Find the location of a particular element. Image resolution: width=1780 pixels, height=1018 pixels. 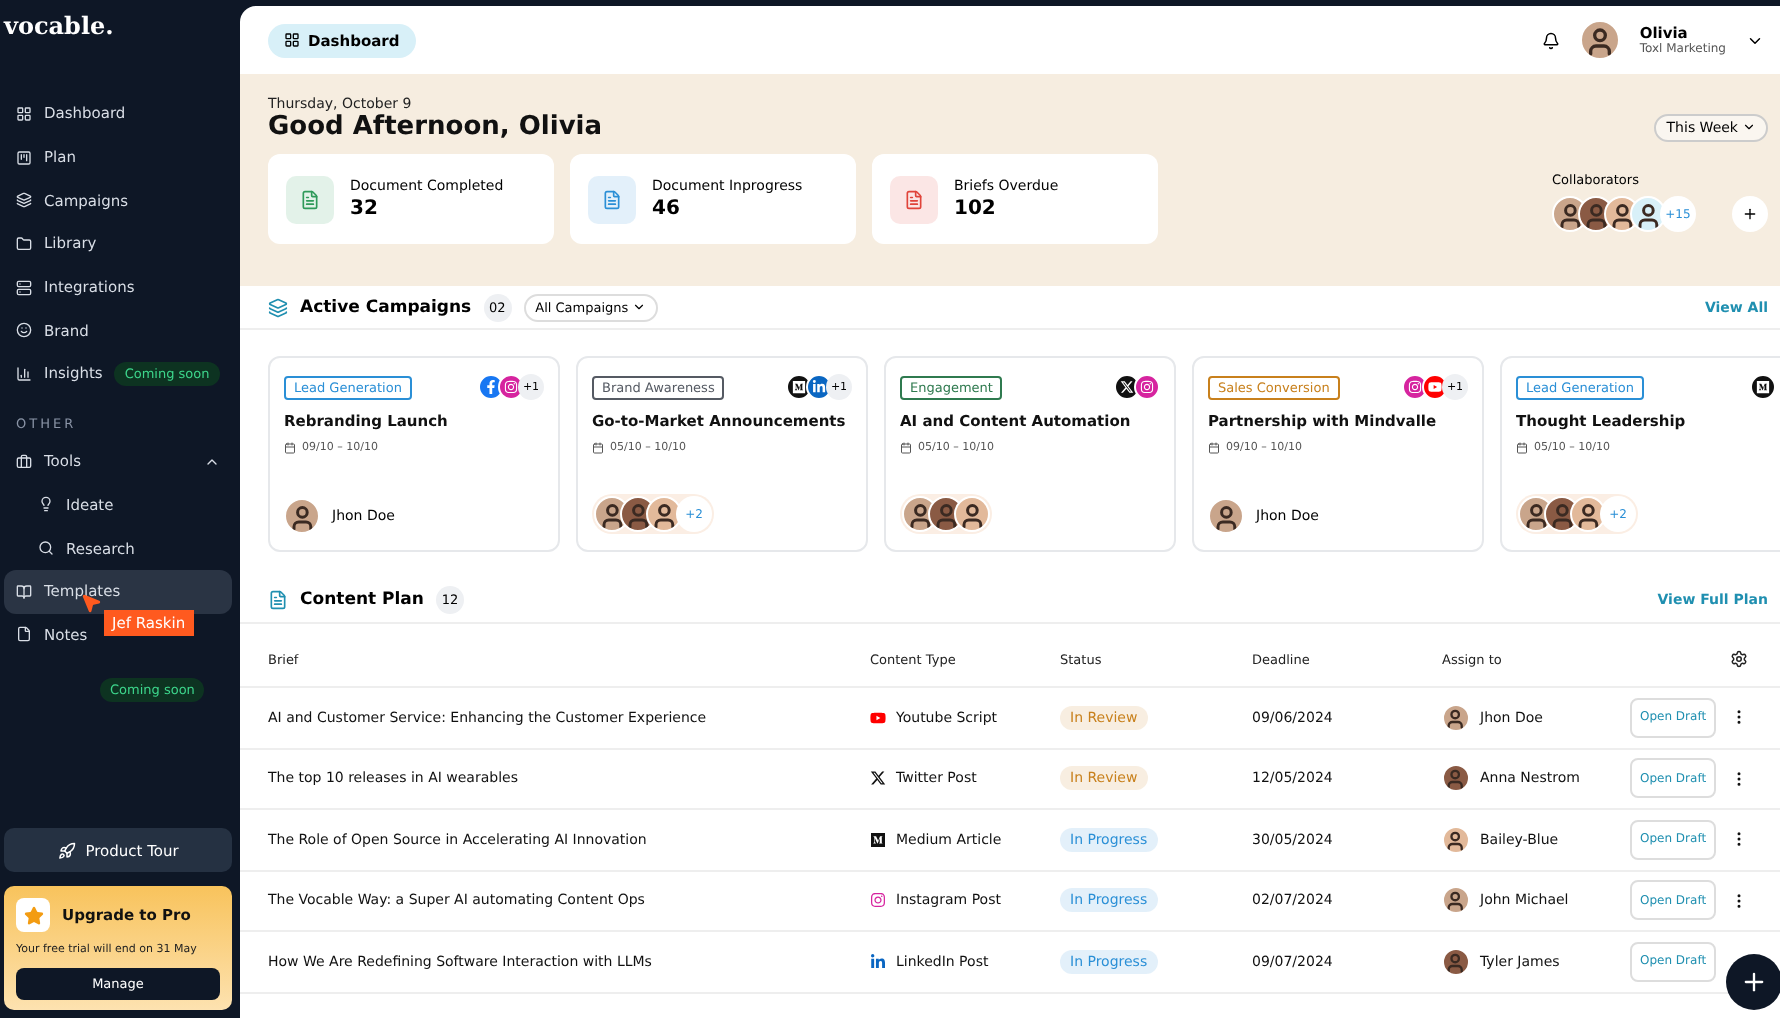

settings-icon is located at coordinates (1739, 659).